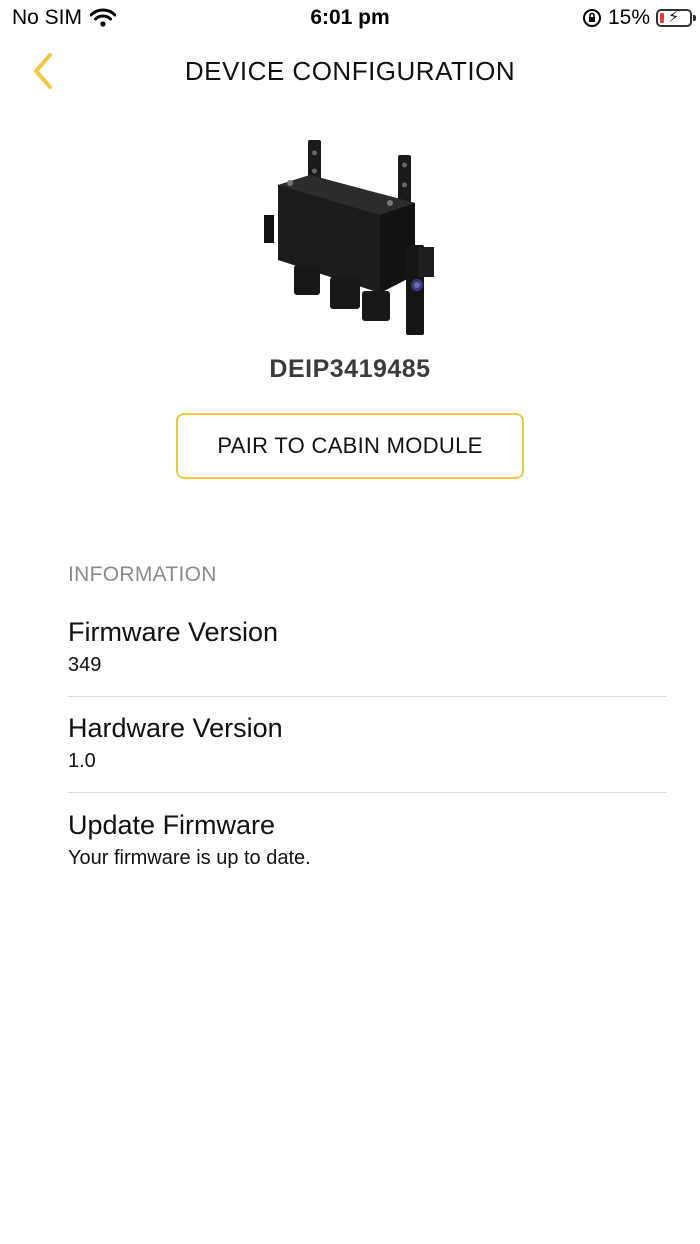 This screenshot has width=700, height=1244. What do you see at coordinates (662, 18) in the screenshot?
I see `battery-fill` at bounding box center [662, 18].